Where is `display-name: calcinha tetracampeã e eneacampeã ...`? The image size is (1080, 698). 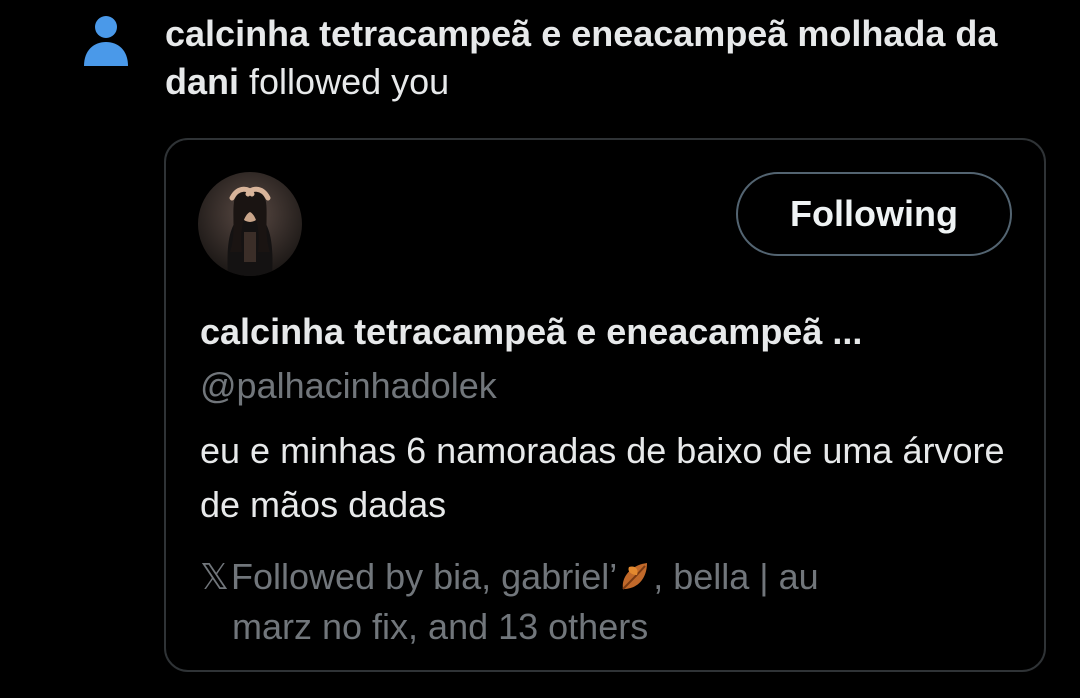 display-name: calcinha tetracampeã e eneacampeã ... is located at coordinates (531, 332).